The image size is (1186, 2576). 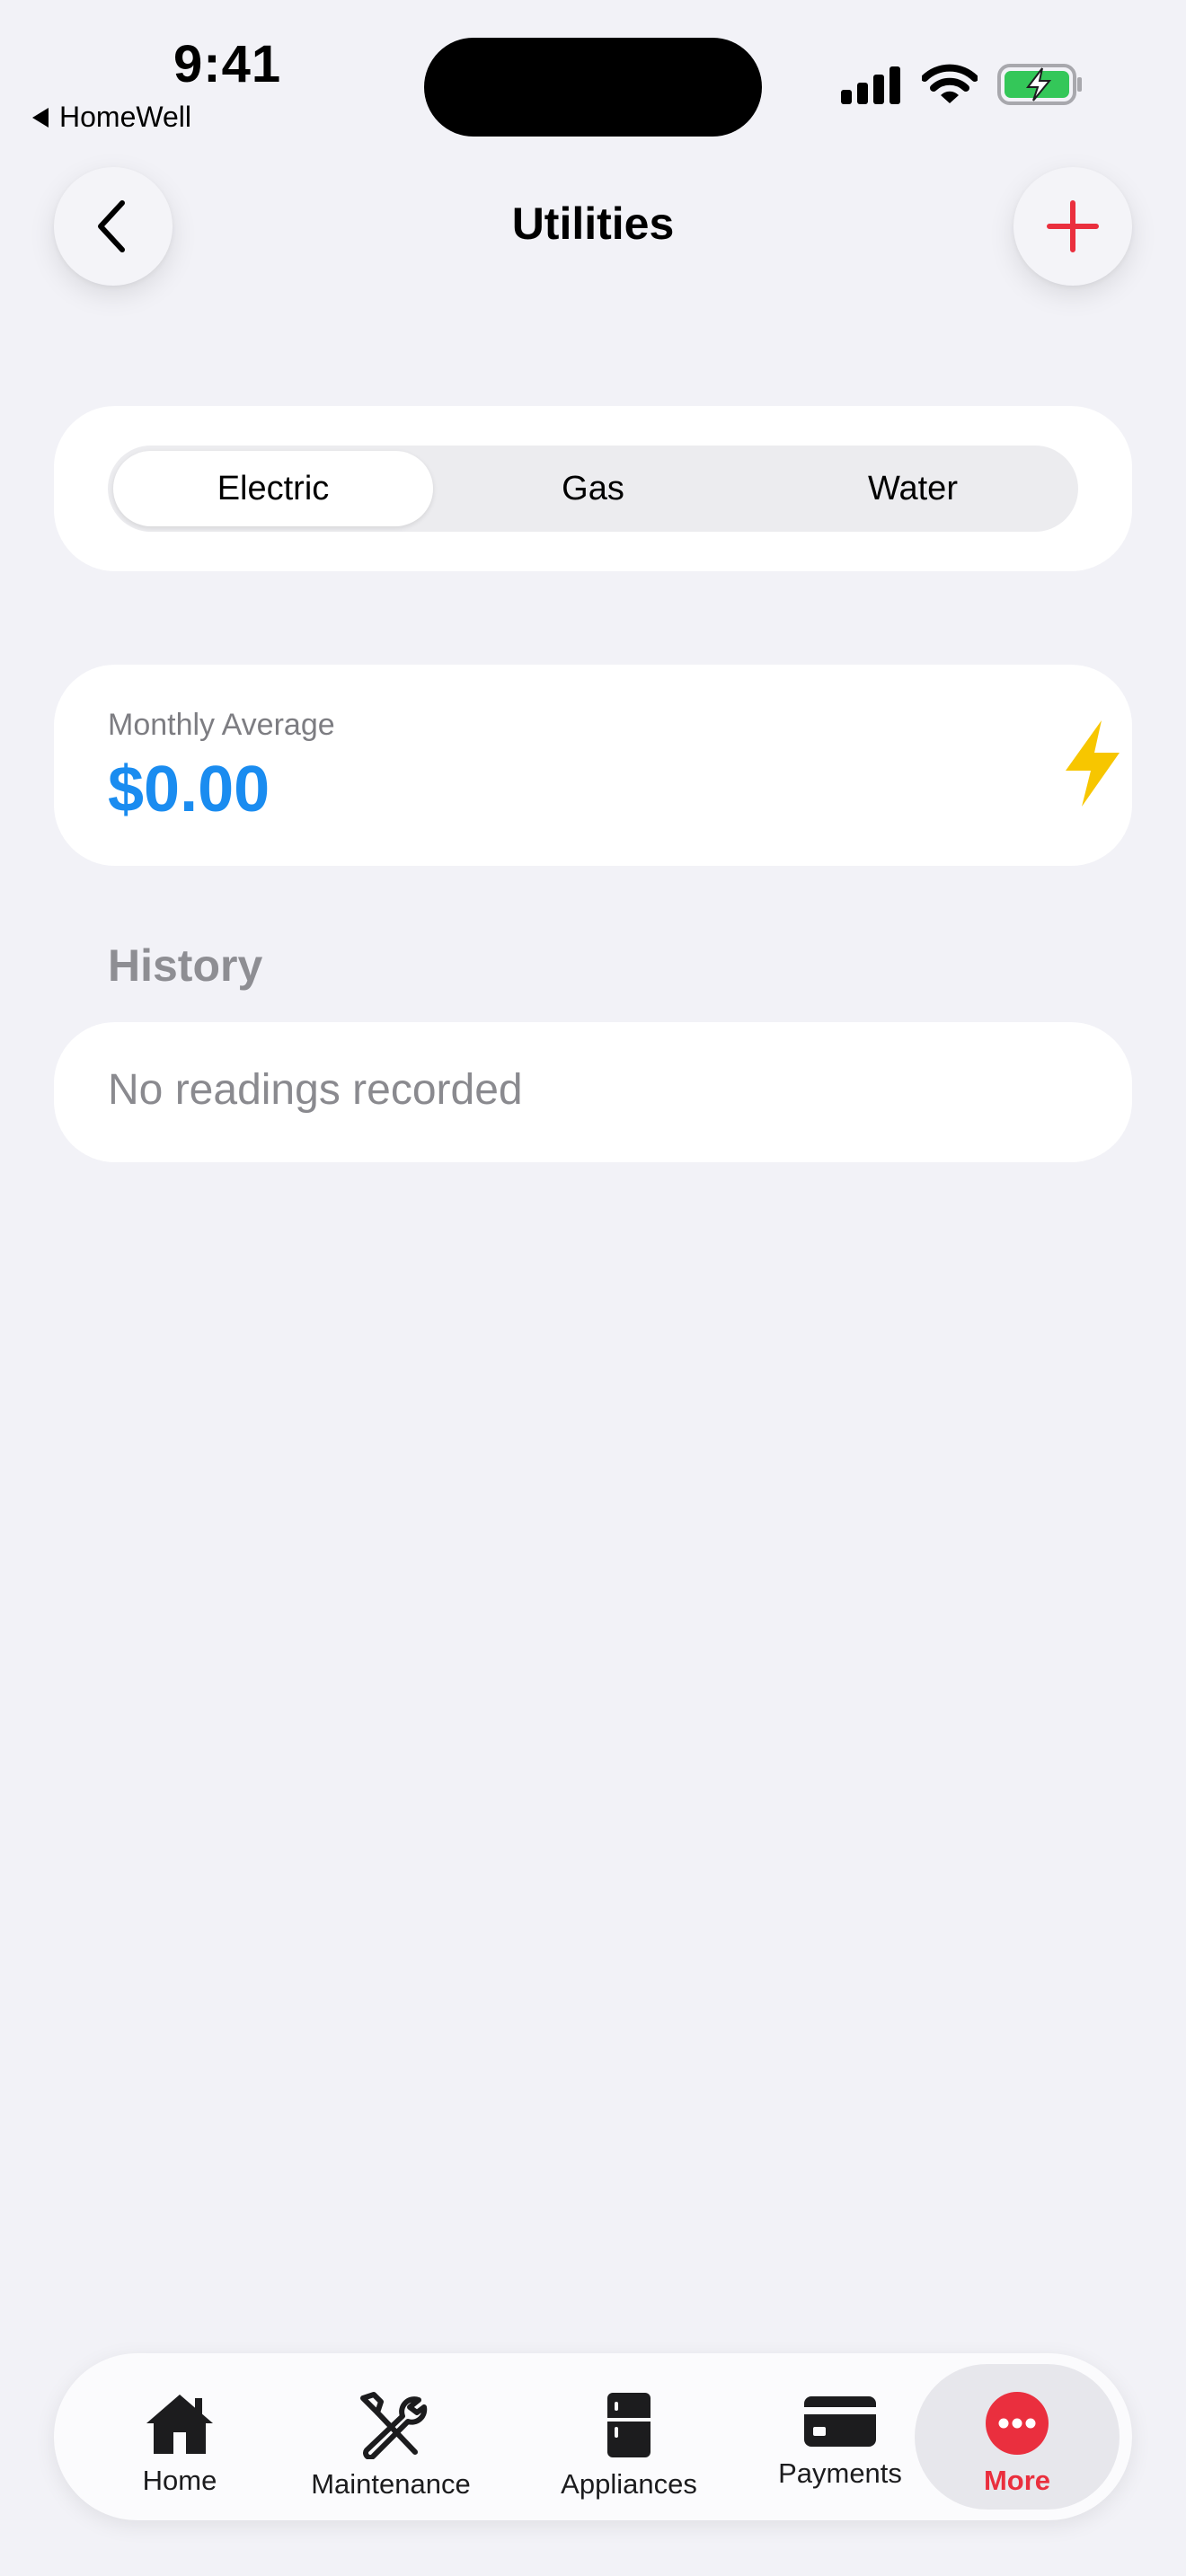 What do you see at coordinates (221, 725) in the screenshot?
I see `monthly-average-label: Monthly Average` at bounding box center [221, 725].